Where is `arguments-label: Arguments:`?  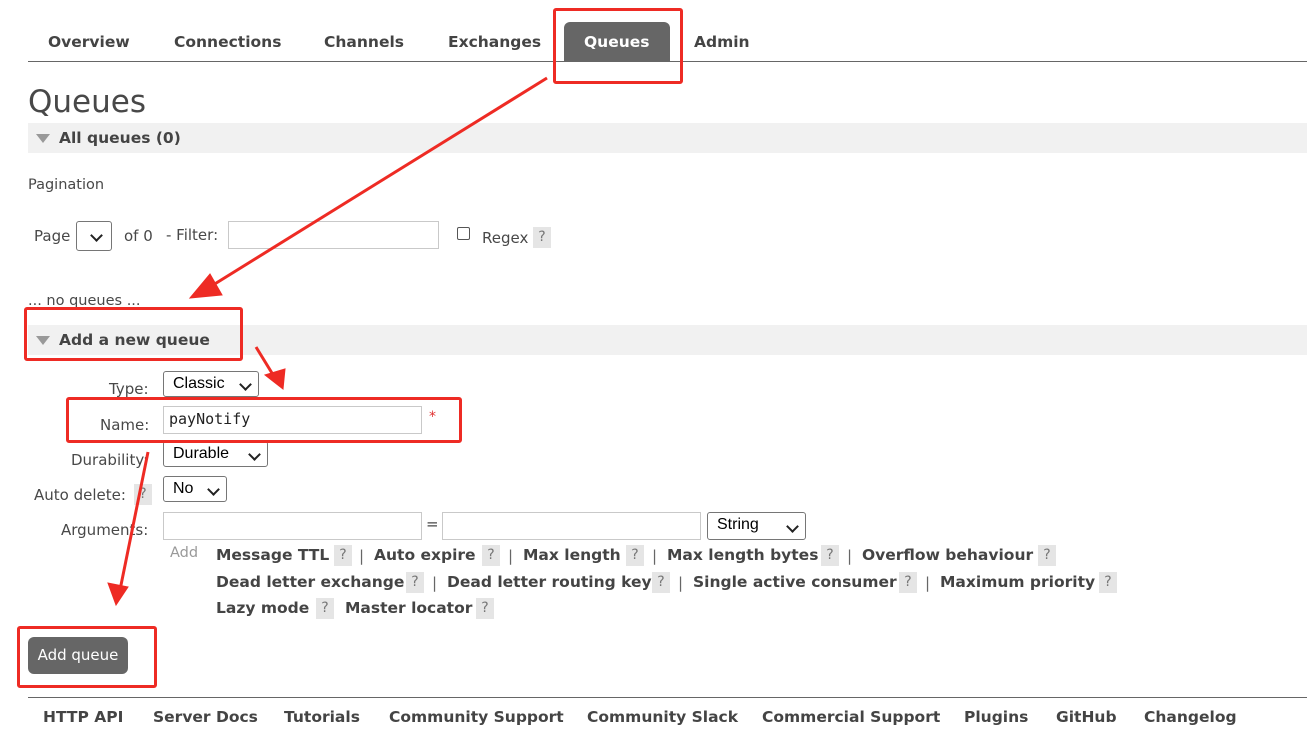
arguments-label: Arguments: is located at coordinates (105, 530).